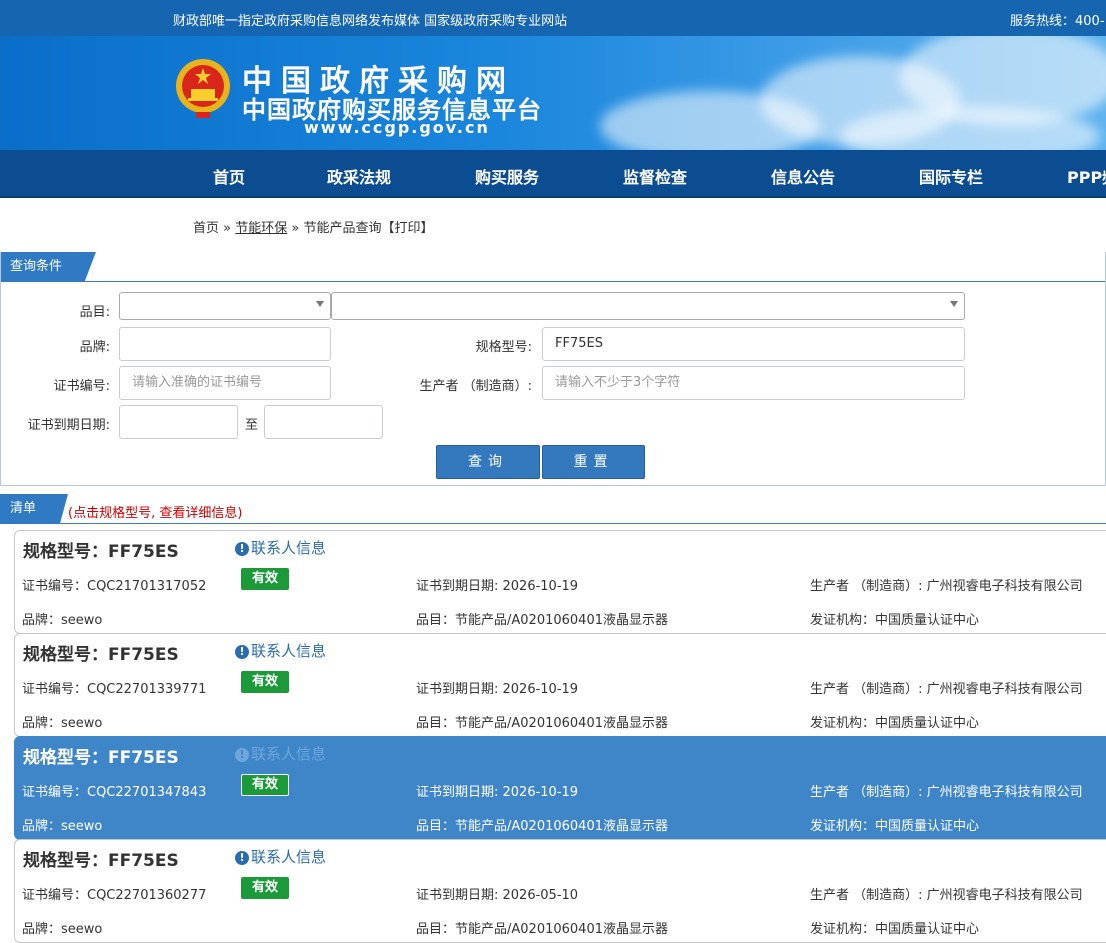  I want to click on maker-label: 生产者 （制造商）:, so click(475, 386).